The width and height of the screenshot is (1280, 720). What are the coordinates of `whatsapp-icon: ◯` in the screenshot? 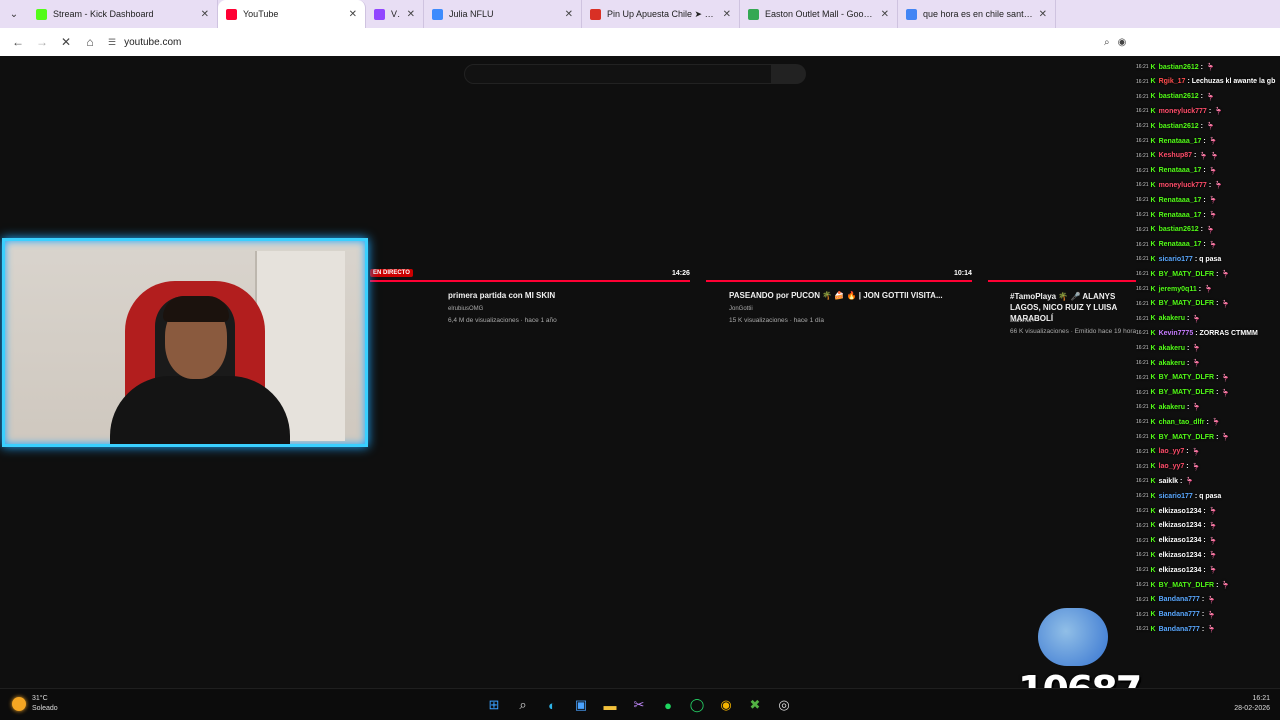 It's located at (697, 705).